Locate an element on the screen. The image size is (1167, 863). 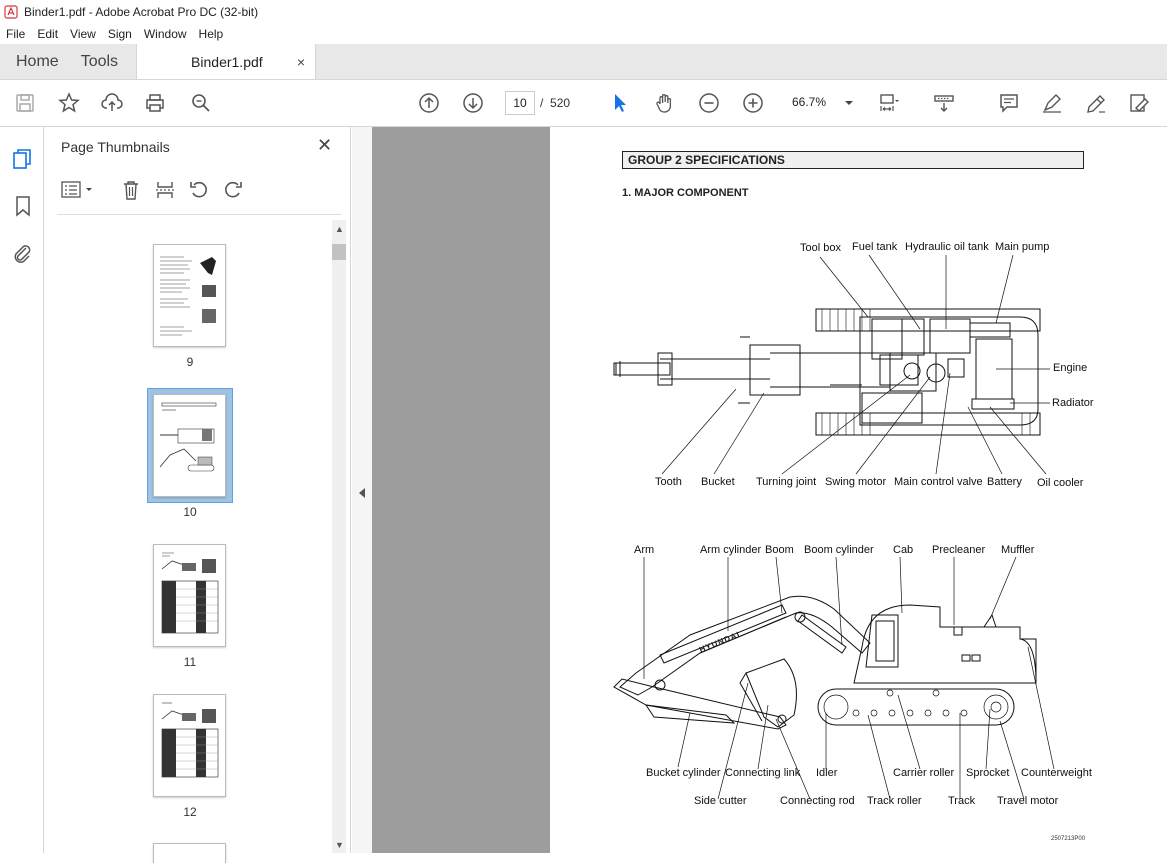
label-tooth: Tooth is located at coordinates (668, 482).